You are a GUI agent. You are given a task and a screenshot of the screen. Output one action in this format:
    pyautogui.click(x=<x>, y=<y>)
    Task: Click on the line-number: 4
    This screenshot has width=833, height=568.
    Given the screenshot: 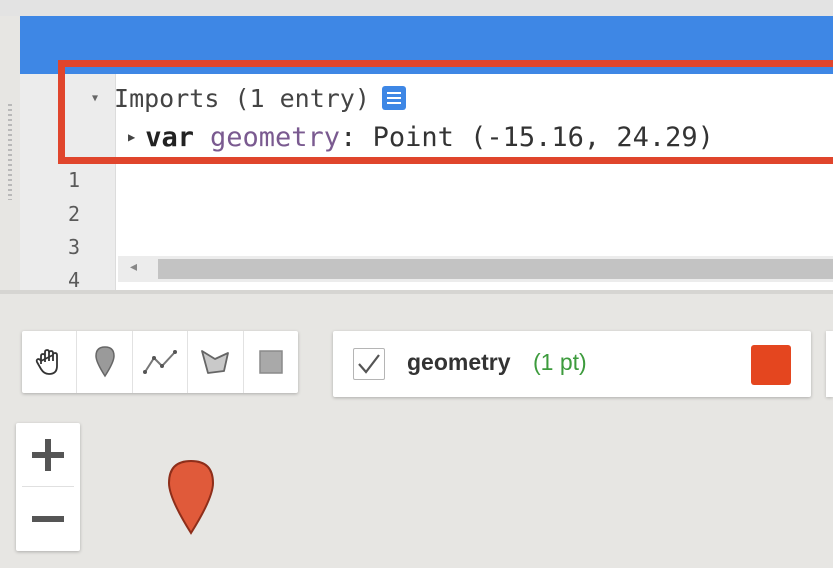 What is the action you would take?
    pyautogui.click(x=74, y=280)
    